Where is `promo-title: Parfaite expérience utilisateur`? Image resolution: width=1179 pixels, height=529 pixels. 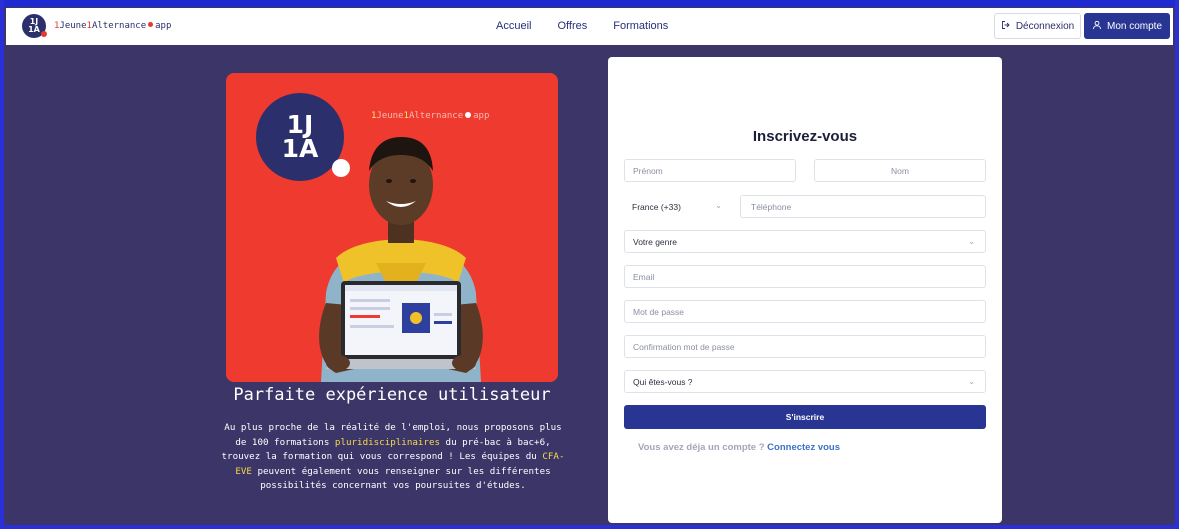
promo-title: Parfaite expérience utilisateur is located at coordinates (392, 395).